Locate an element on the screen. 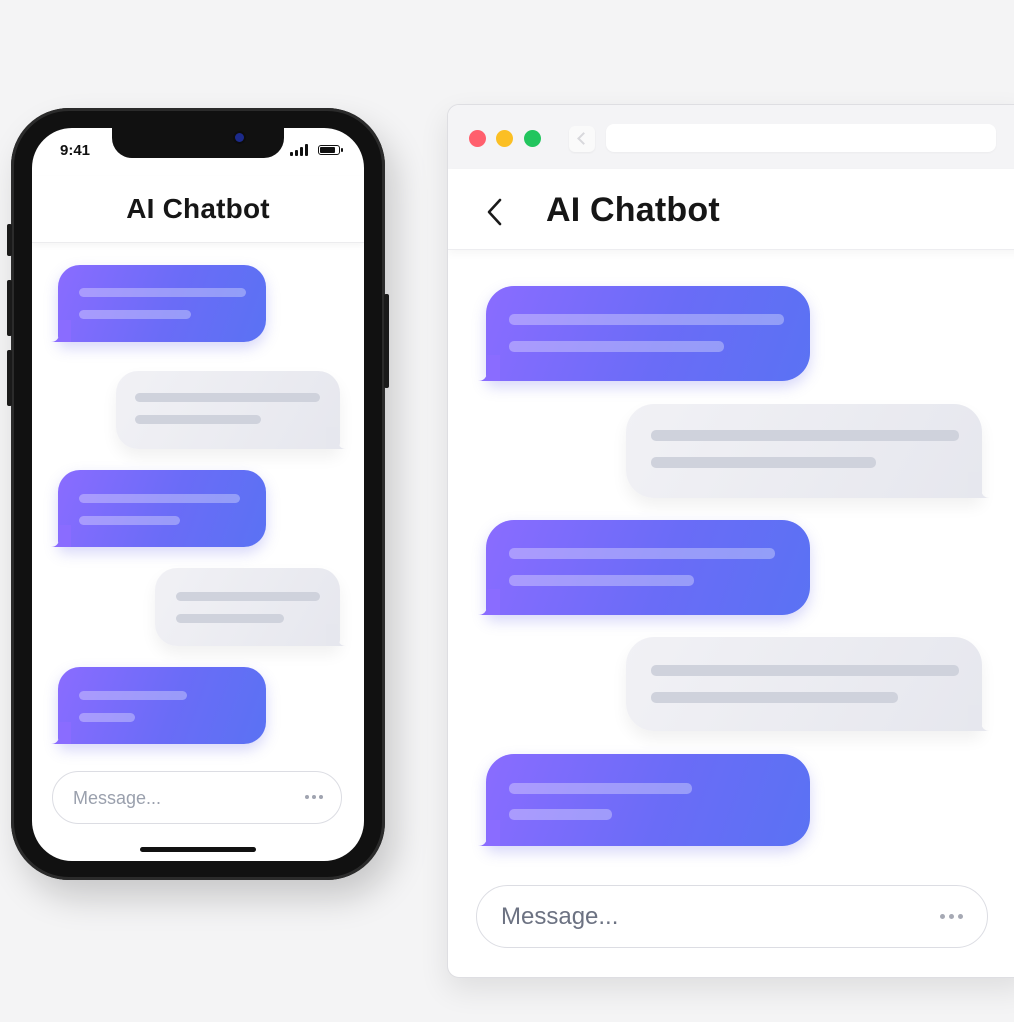  status-time: 9:41 is located at coordinates (75, 150).